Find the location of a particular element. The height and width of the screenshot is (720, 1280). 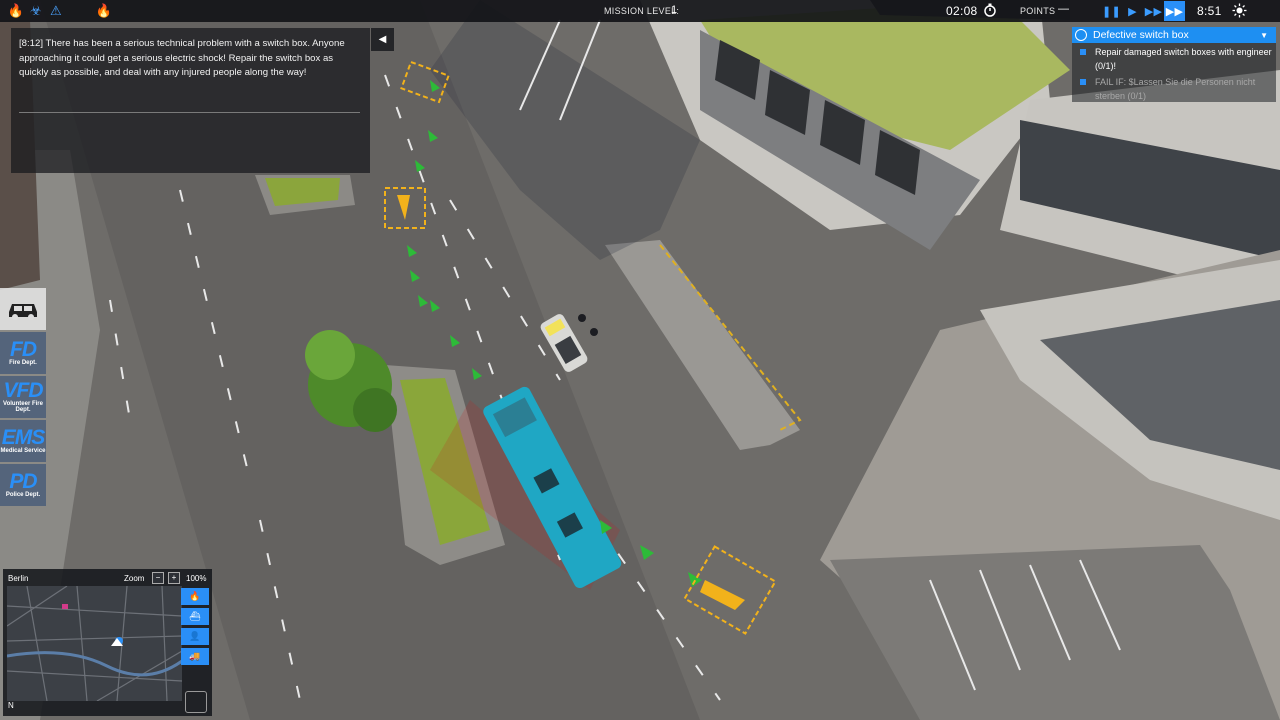

ship-filter-button: ⛴ is located at coordinates (195, 616).